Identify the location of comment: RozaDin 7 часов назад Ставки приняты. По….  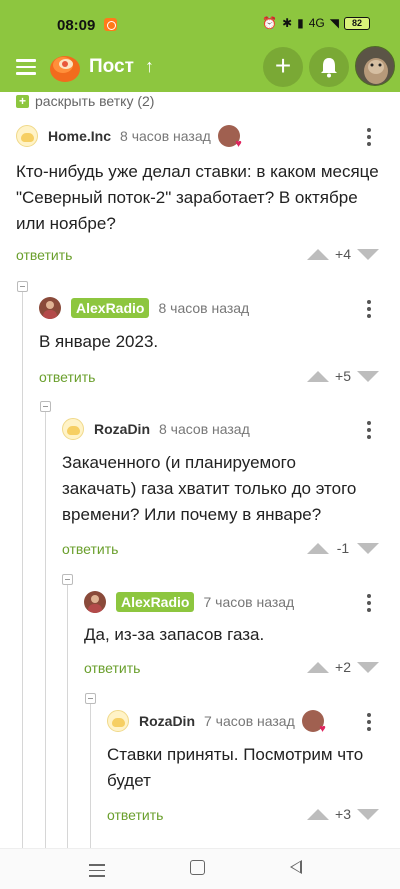
(246, 774).